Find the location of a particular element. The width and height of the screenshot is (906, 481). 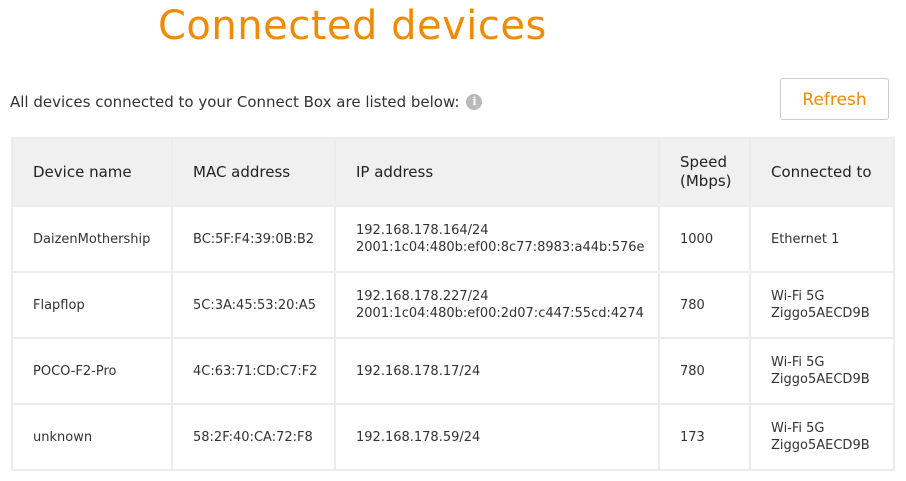

column-header-speed: Speed (Mbps) is located at coordinates (704, 172).